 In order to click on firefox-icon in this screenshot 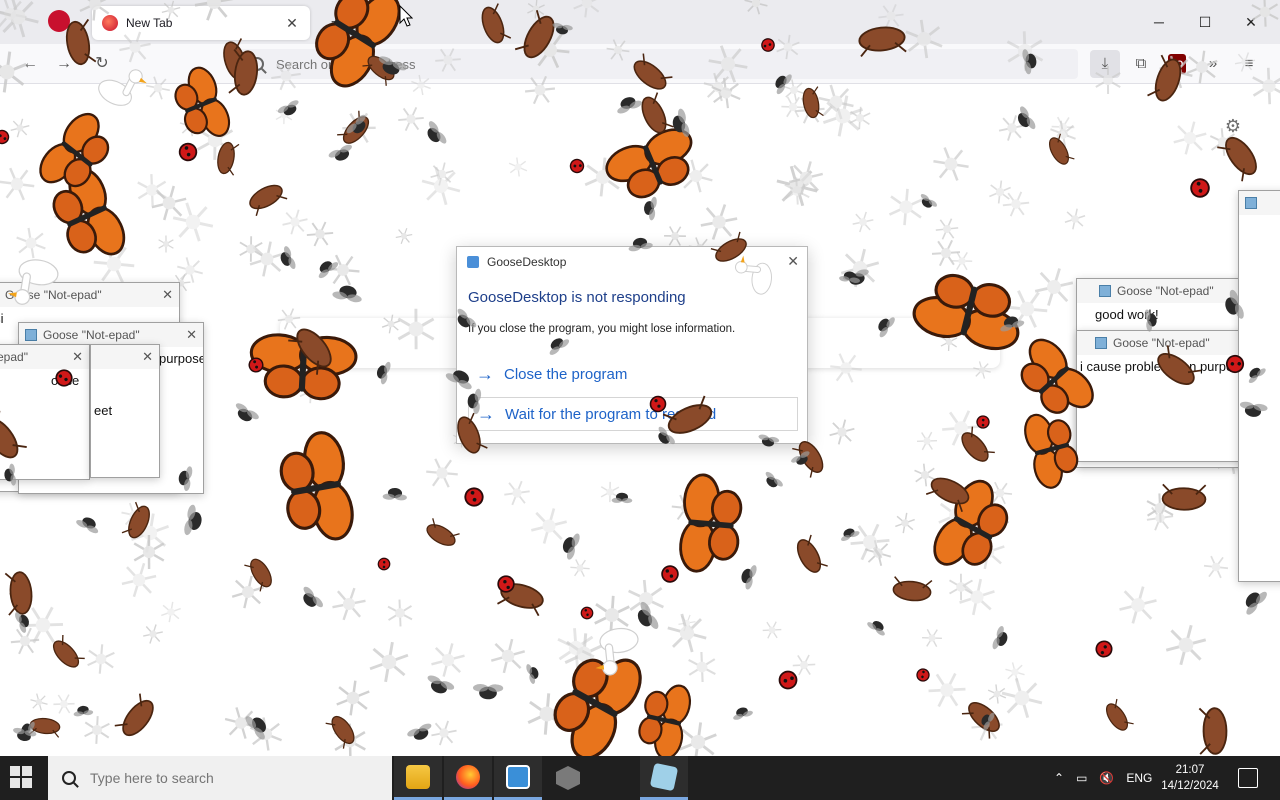, I will do `click(468, 776)`.